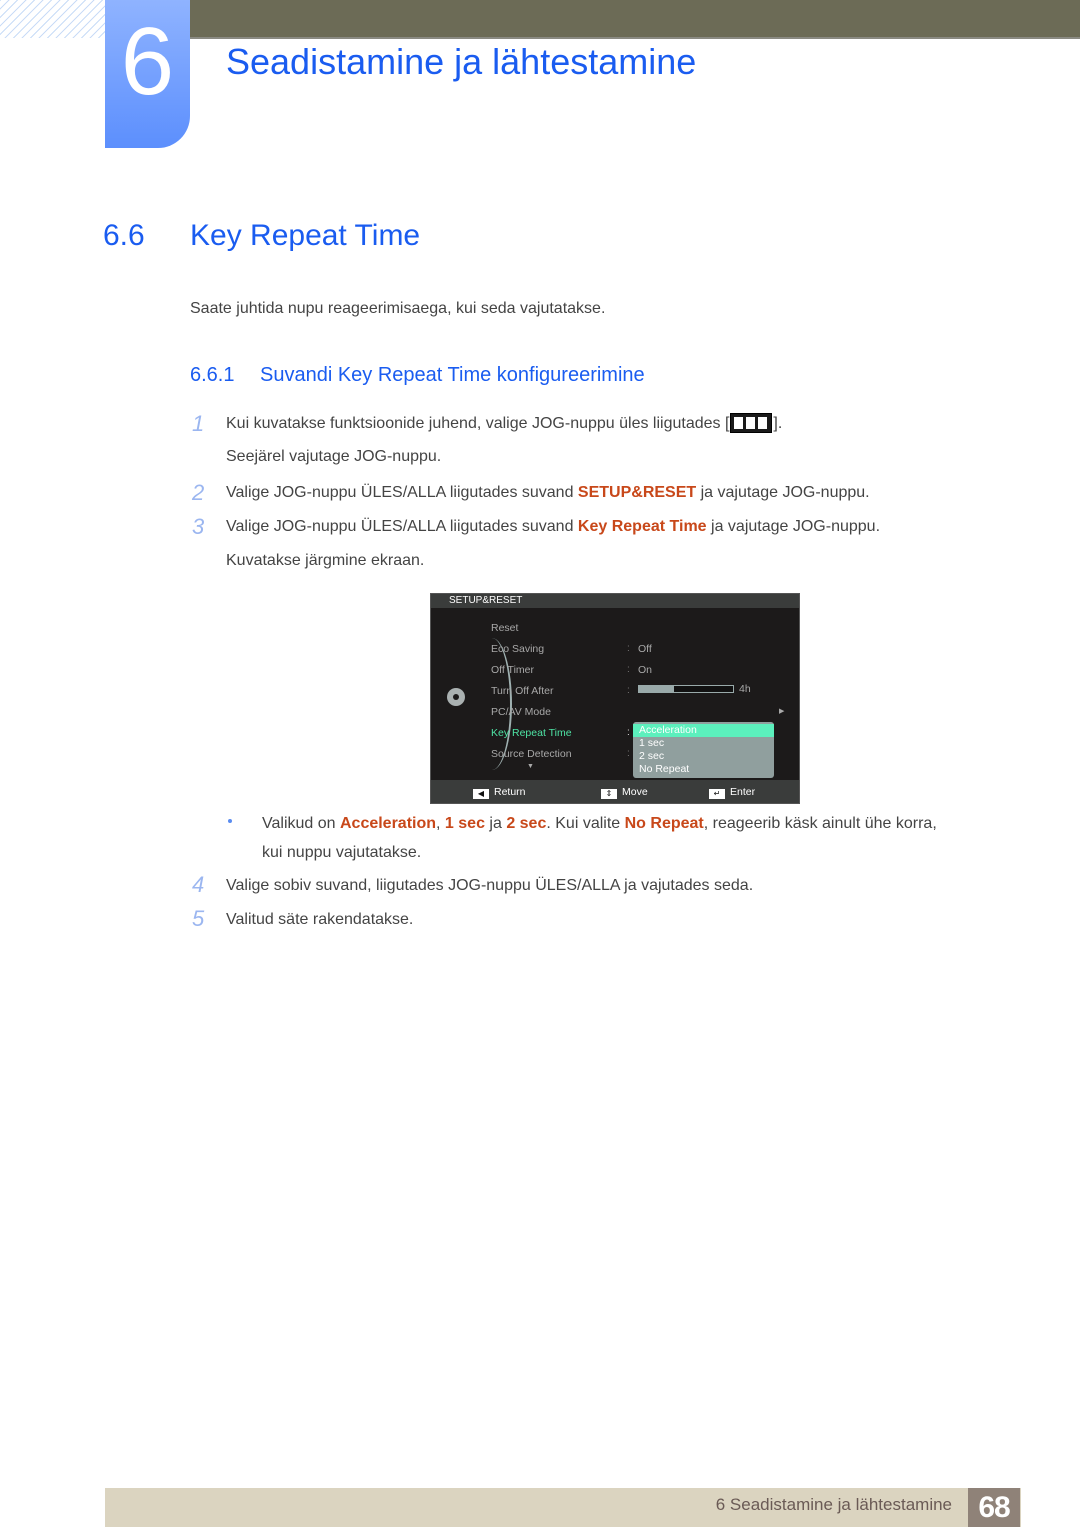  Describe the element at coordinates (833, 1504) in the screenshot. I see `footer-chapter-title: 6 Seadistamine ja lähtestamine` at that location.